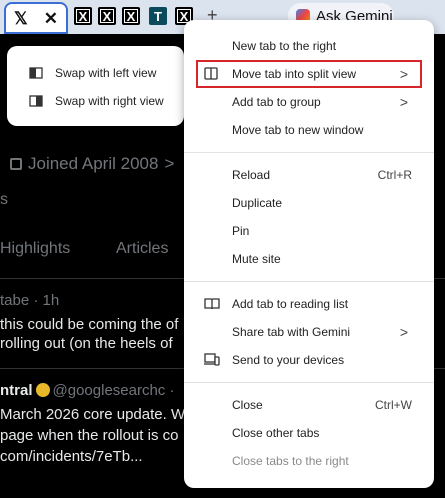  Describe the element at coordinates (36, 73) in the screenshot. I see `swap-left-icon` at that location.